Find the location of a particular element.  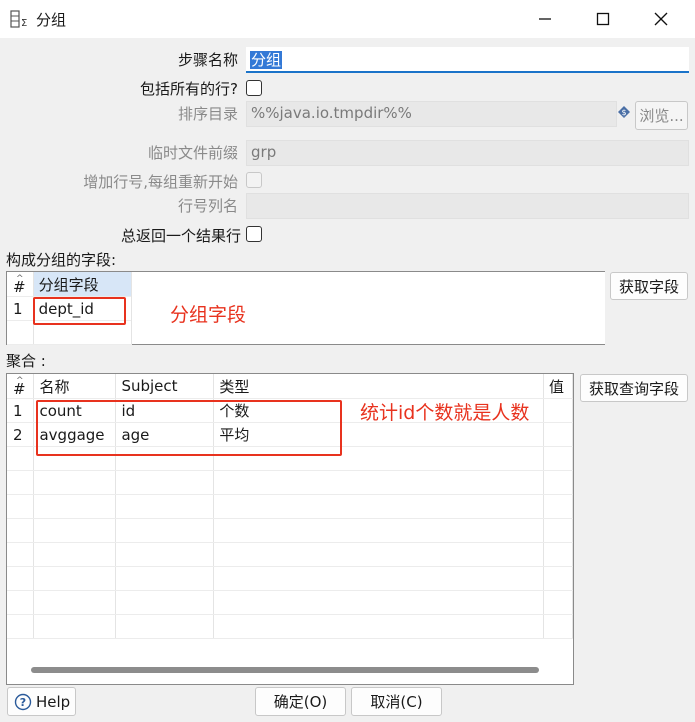

aggregates-section-label: 聚合 : is located at coordinates (26, 361).